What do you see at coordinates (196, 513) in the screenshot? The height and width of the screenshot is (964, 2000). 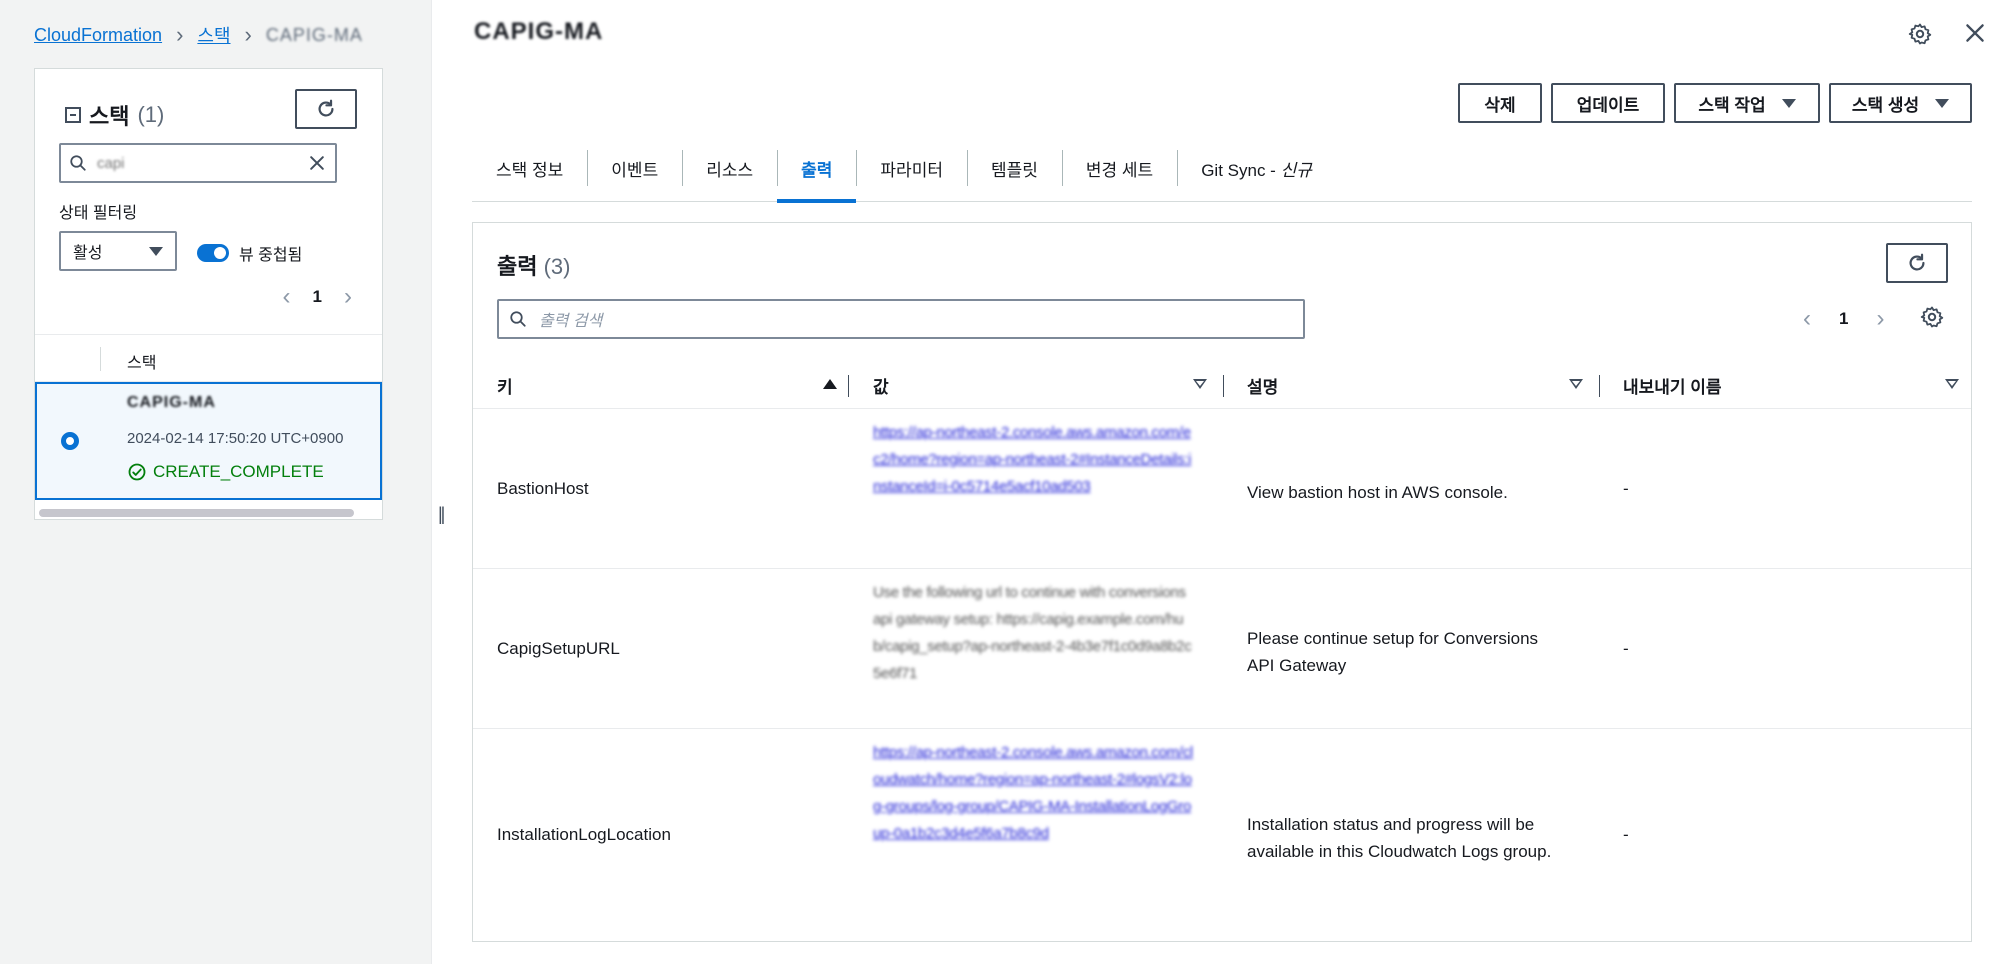 I see `horizontal-scrollbar` at bounding box center [196, 513].